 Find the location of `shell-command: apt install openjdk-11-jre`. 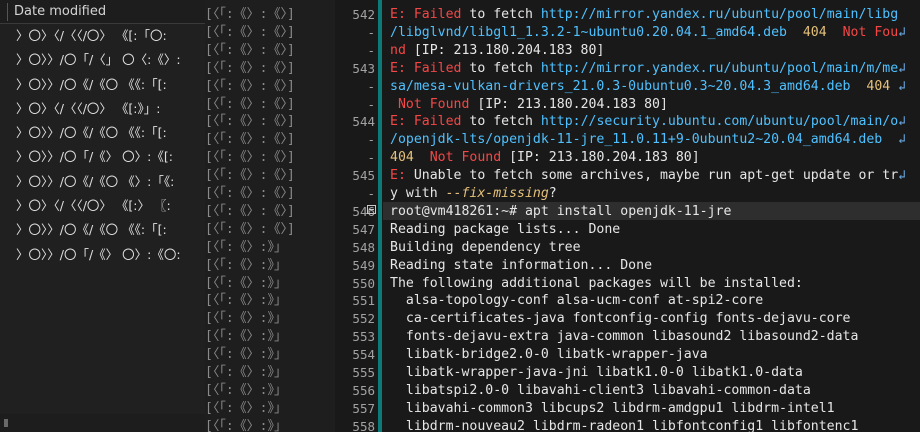

shell-command: apt install openjdk-11-jre is located at coordinates (624, 211).